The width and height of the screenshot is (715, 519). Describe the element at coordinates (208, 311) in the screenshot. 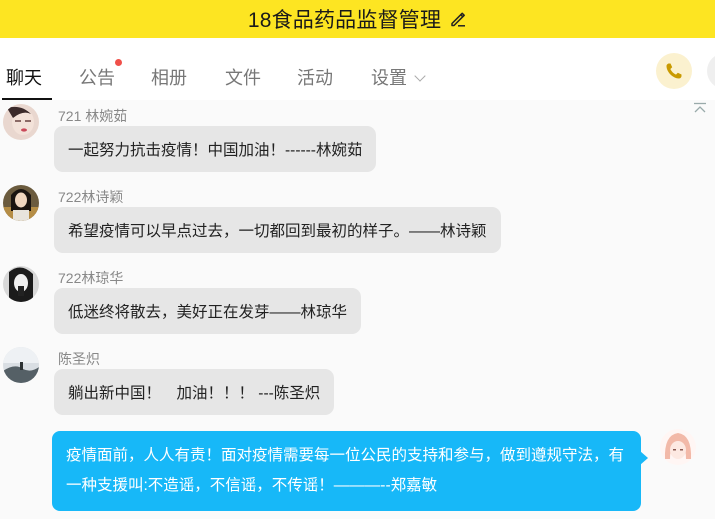

I see `message-bubble: 低迷终将散去，美好正在发芽——林琼华` at that location.